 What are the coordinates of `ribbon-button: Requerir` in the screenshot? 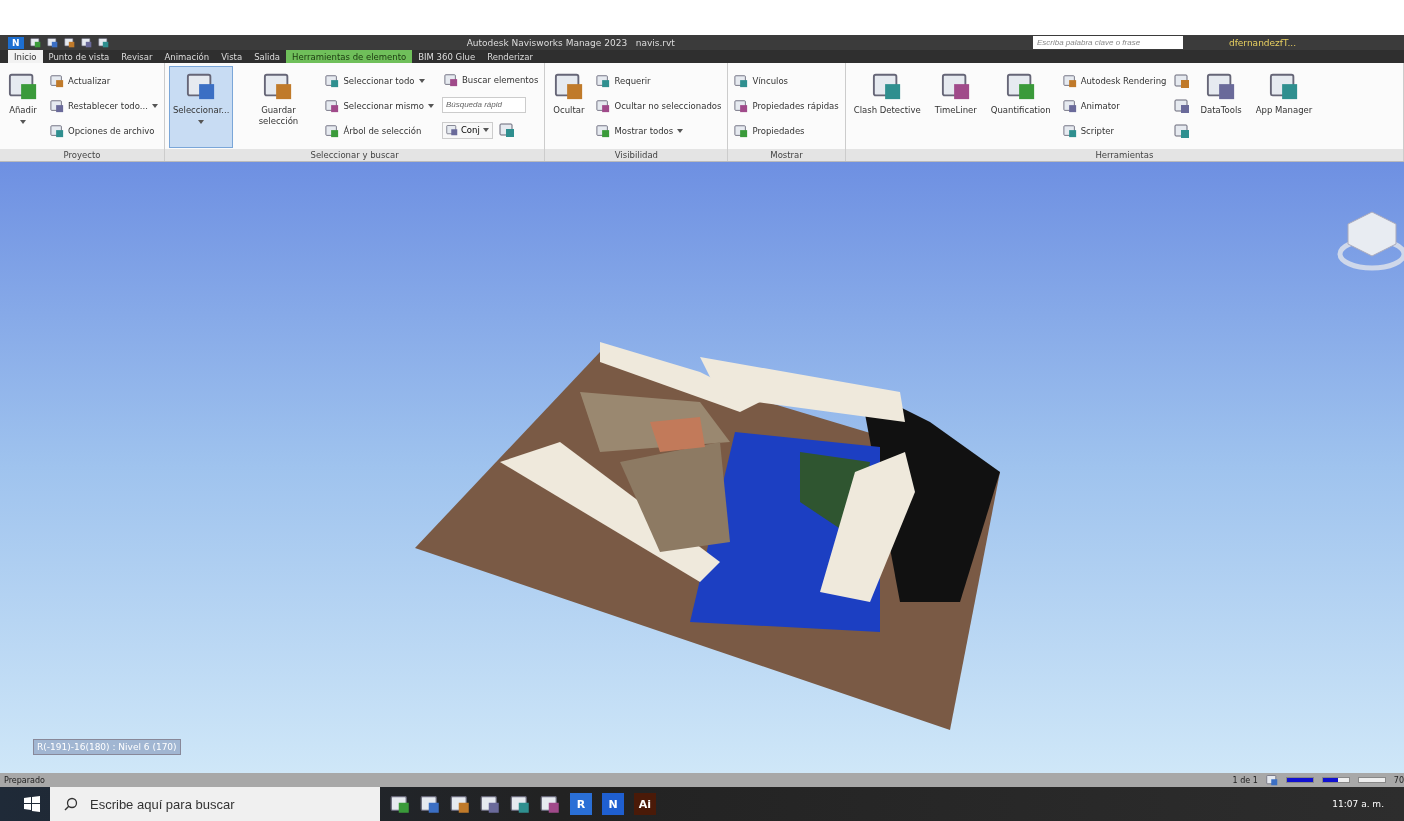 It's located at (659, 80).